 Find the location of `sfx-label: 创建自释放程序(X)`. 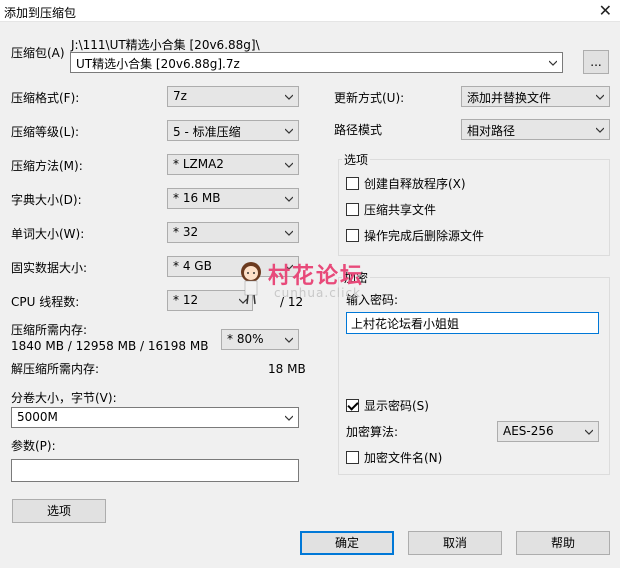

sfx-label: 创建自释放程序(X) is located at coordinates (415, 184).